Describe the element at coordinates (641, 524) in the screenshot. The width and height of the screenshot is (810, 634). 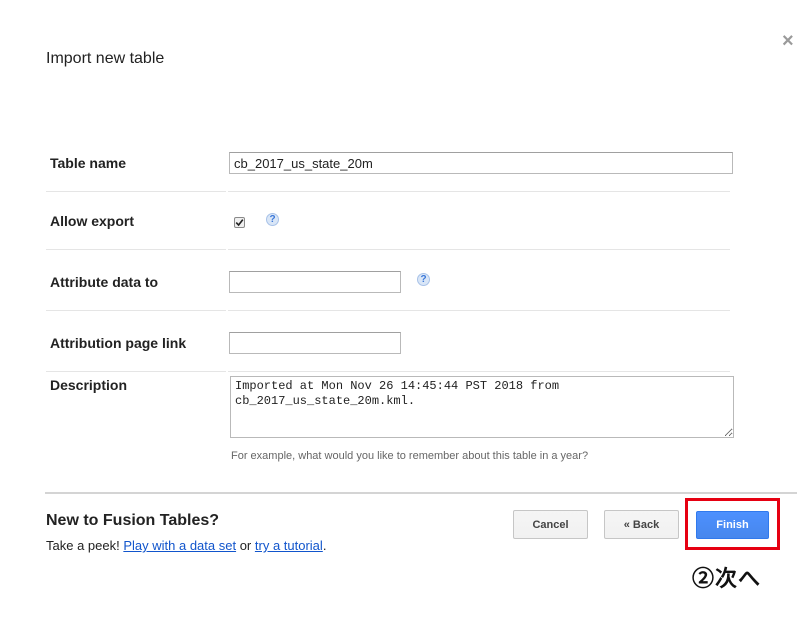
I see `back-button: « Back` at that location.